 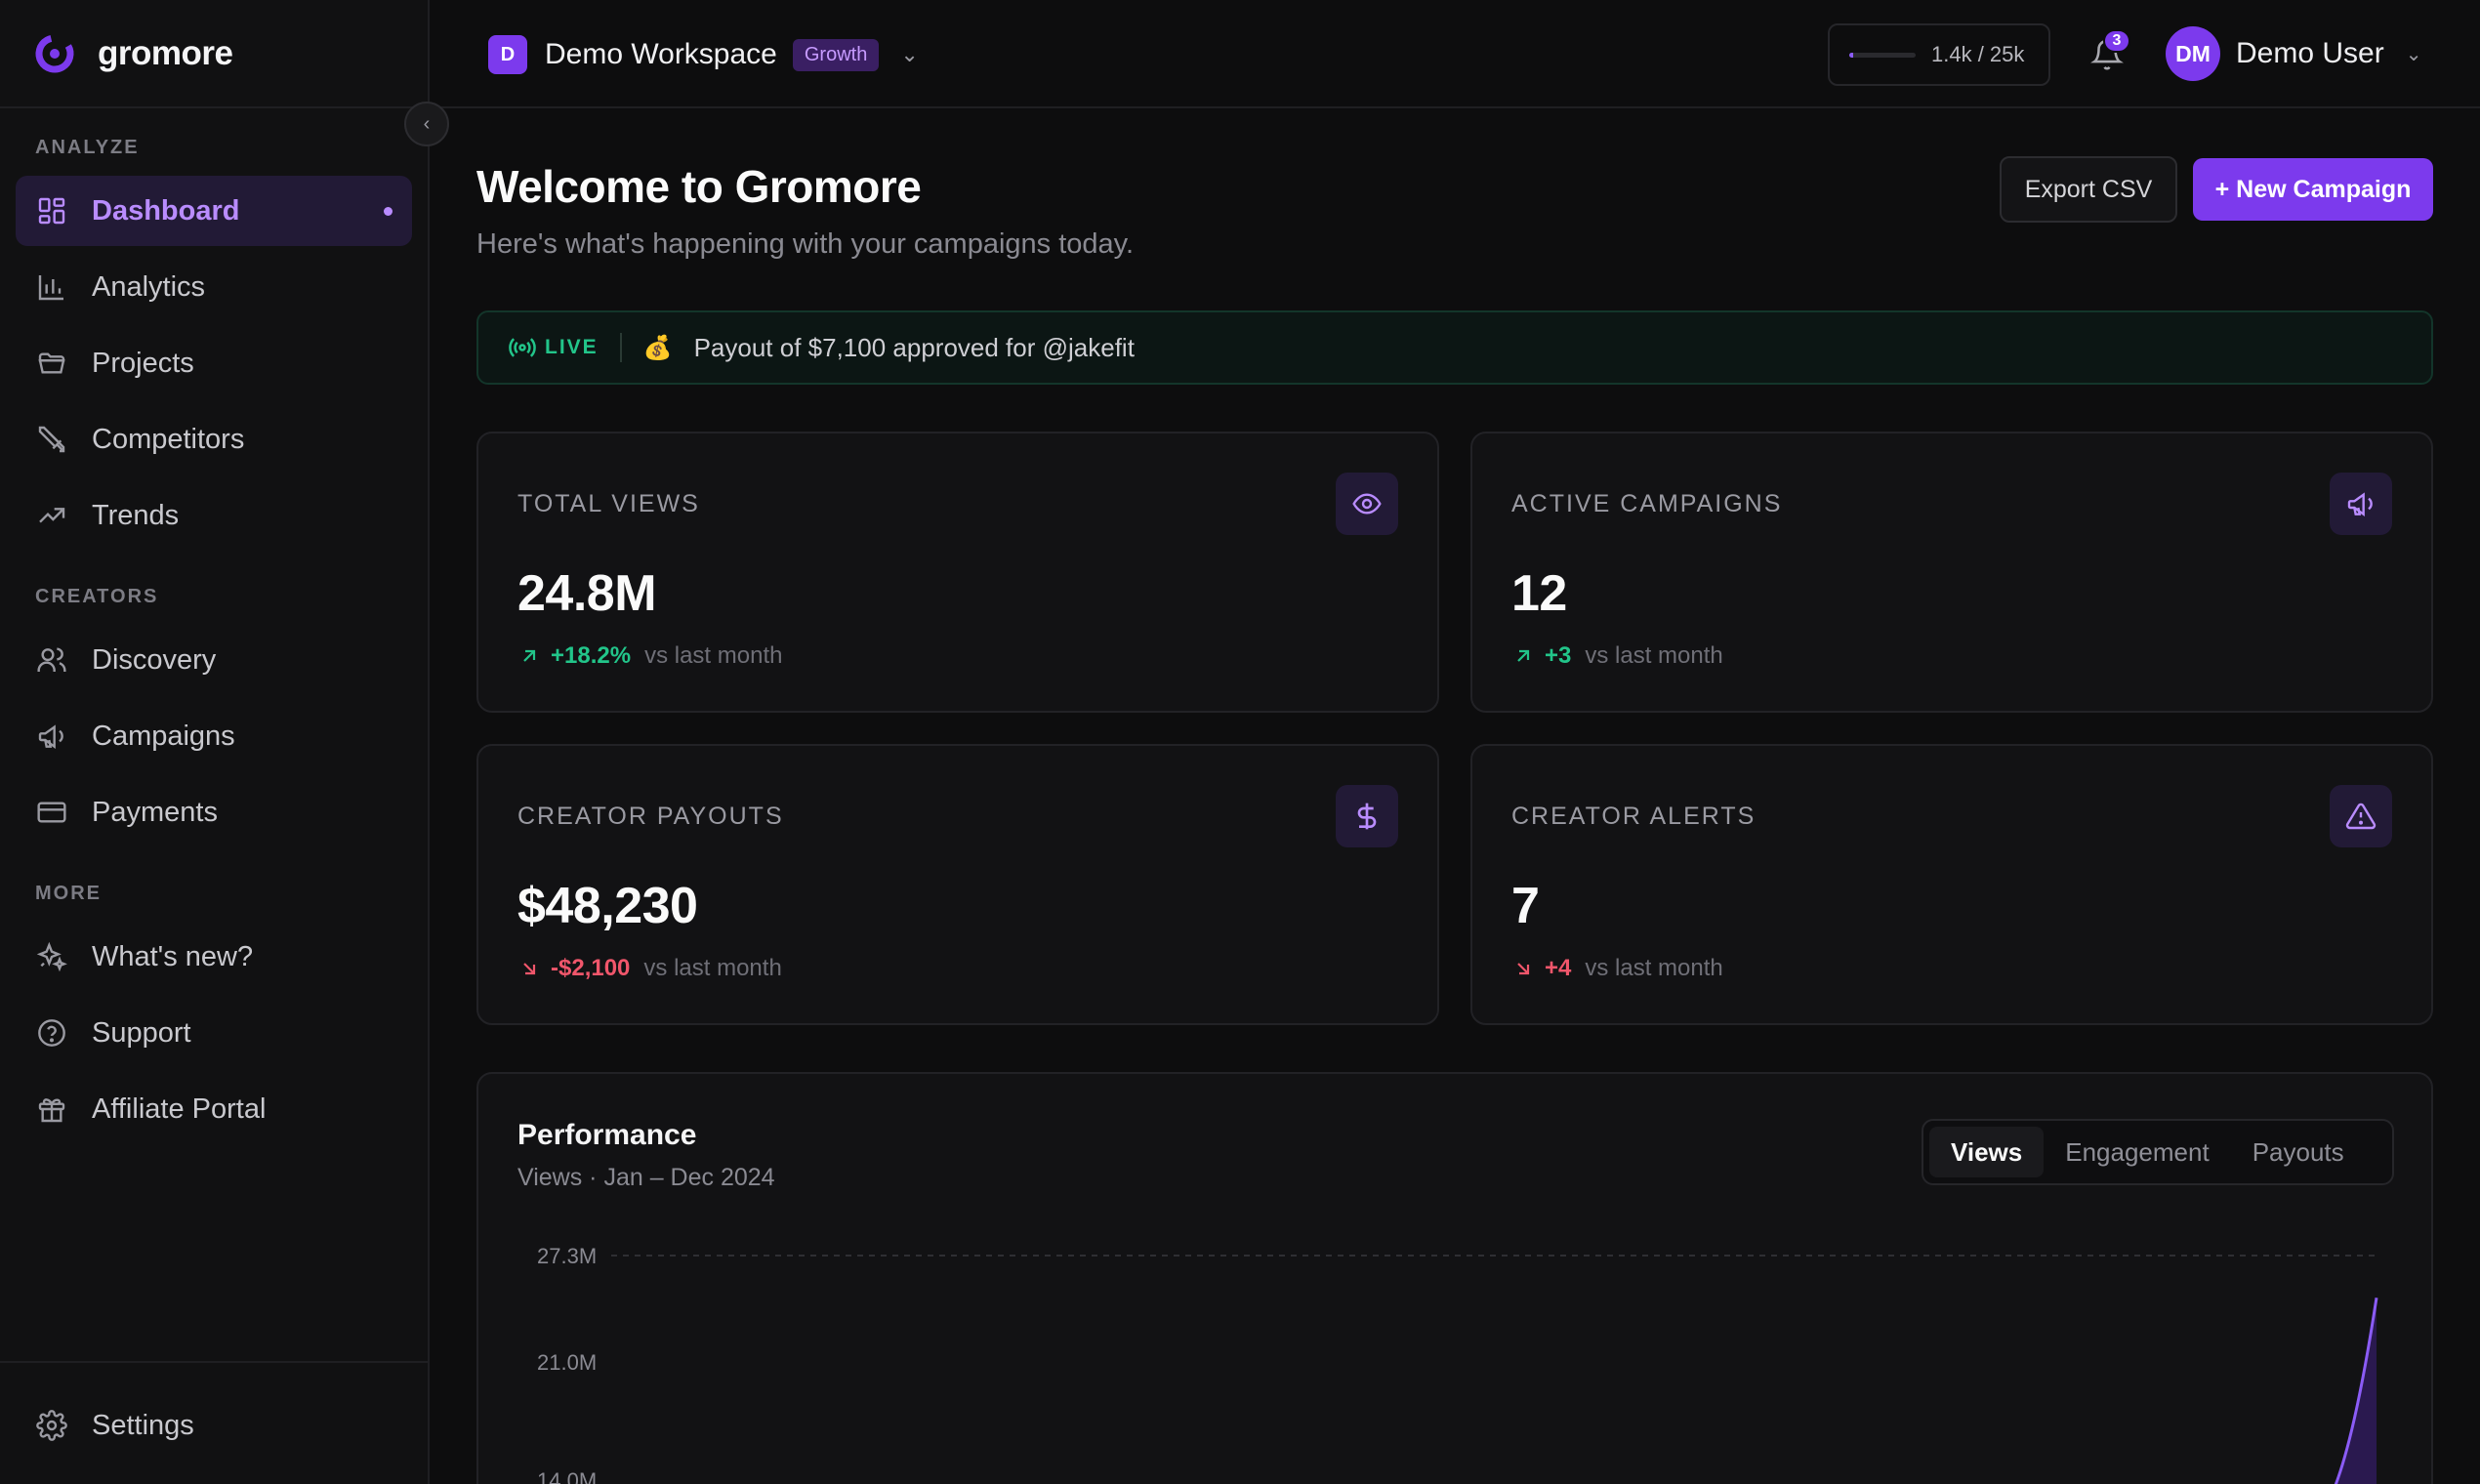 I want to click on sidebar-item-label: Projects, so click(x=143, y=363).